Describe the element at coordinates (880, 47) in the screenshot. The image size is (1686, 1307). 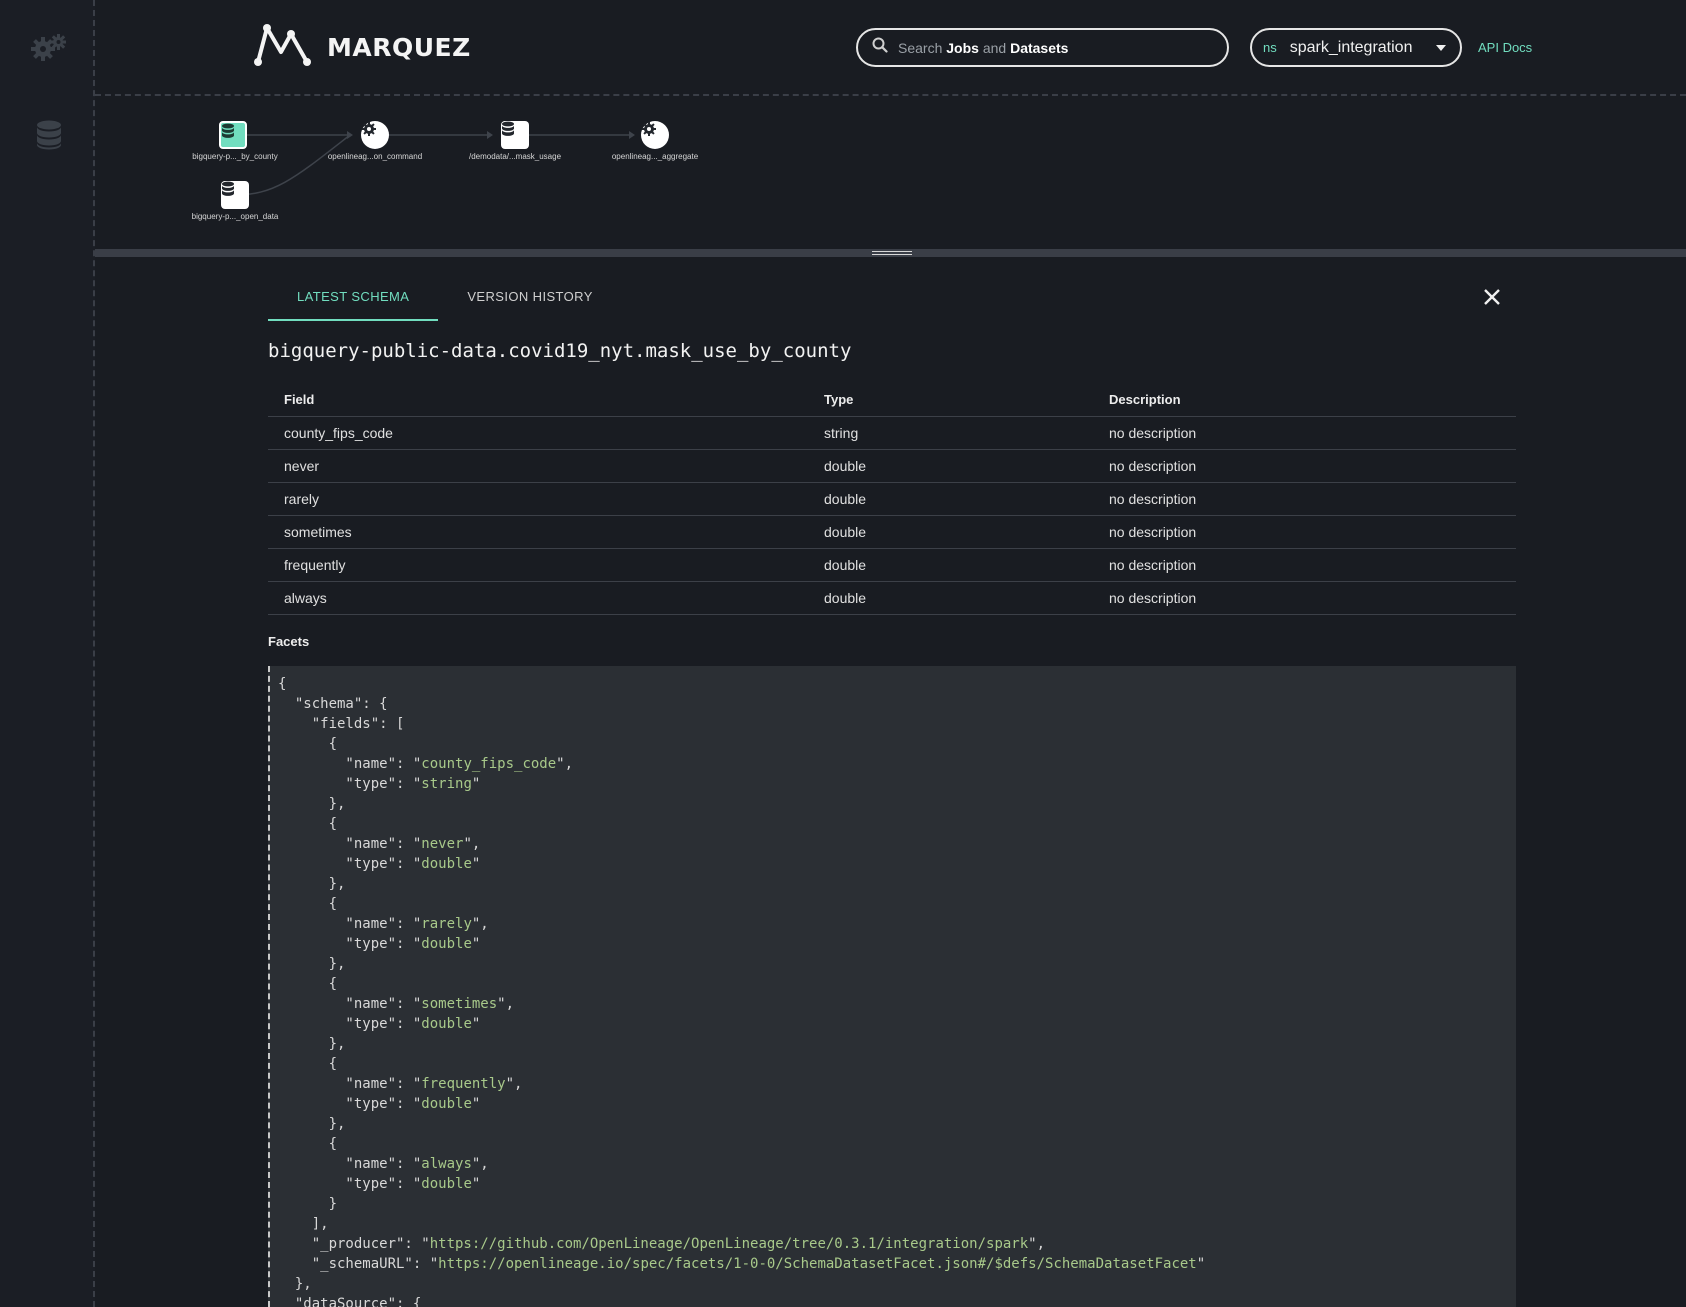
I see `search-icon` at that location.